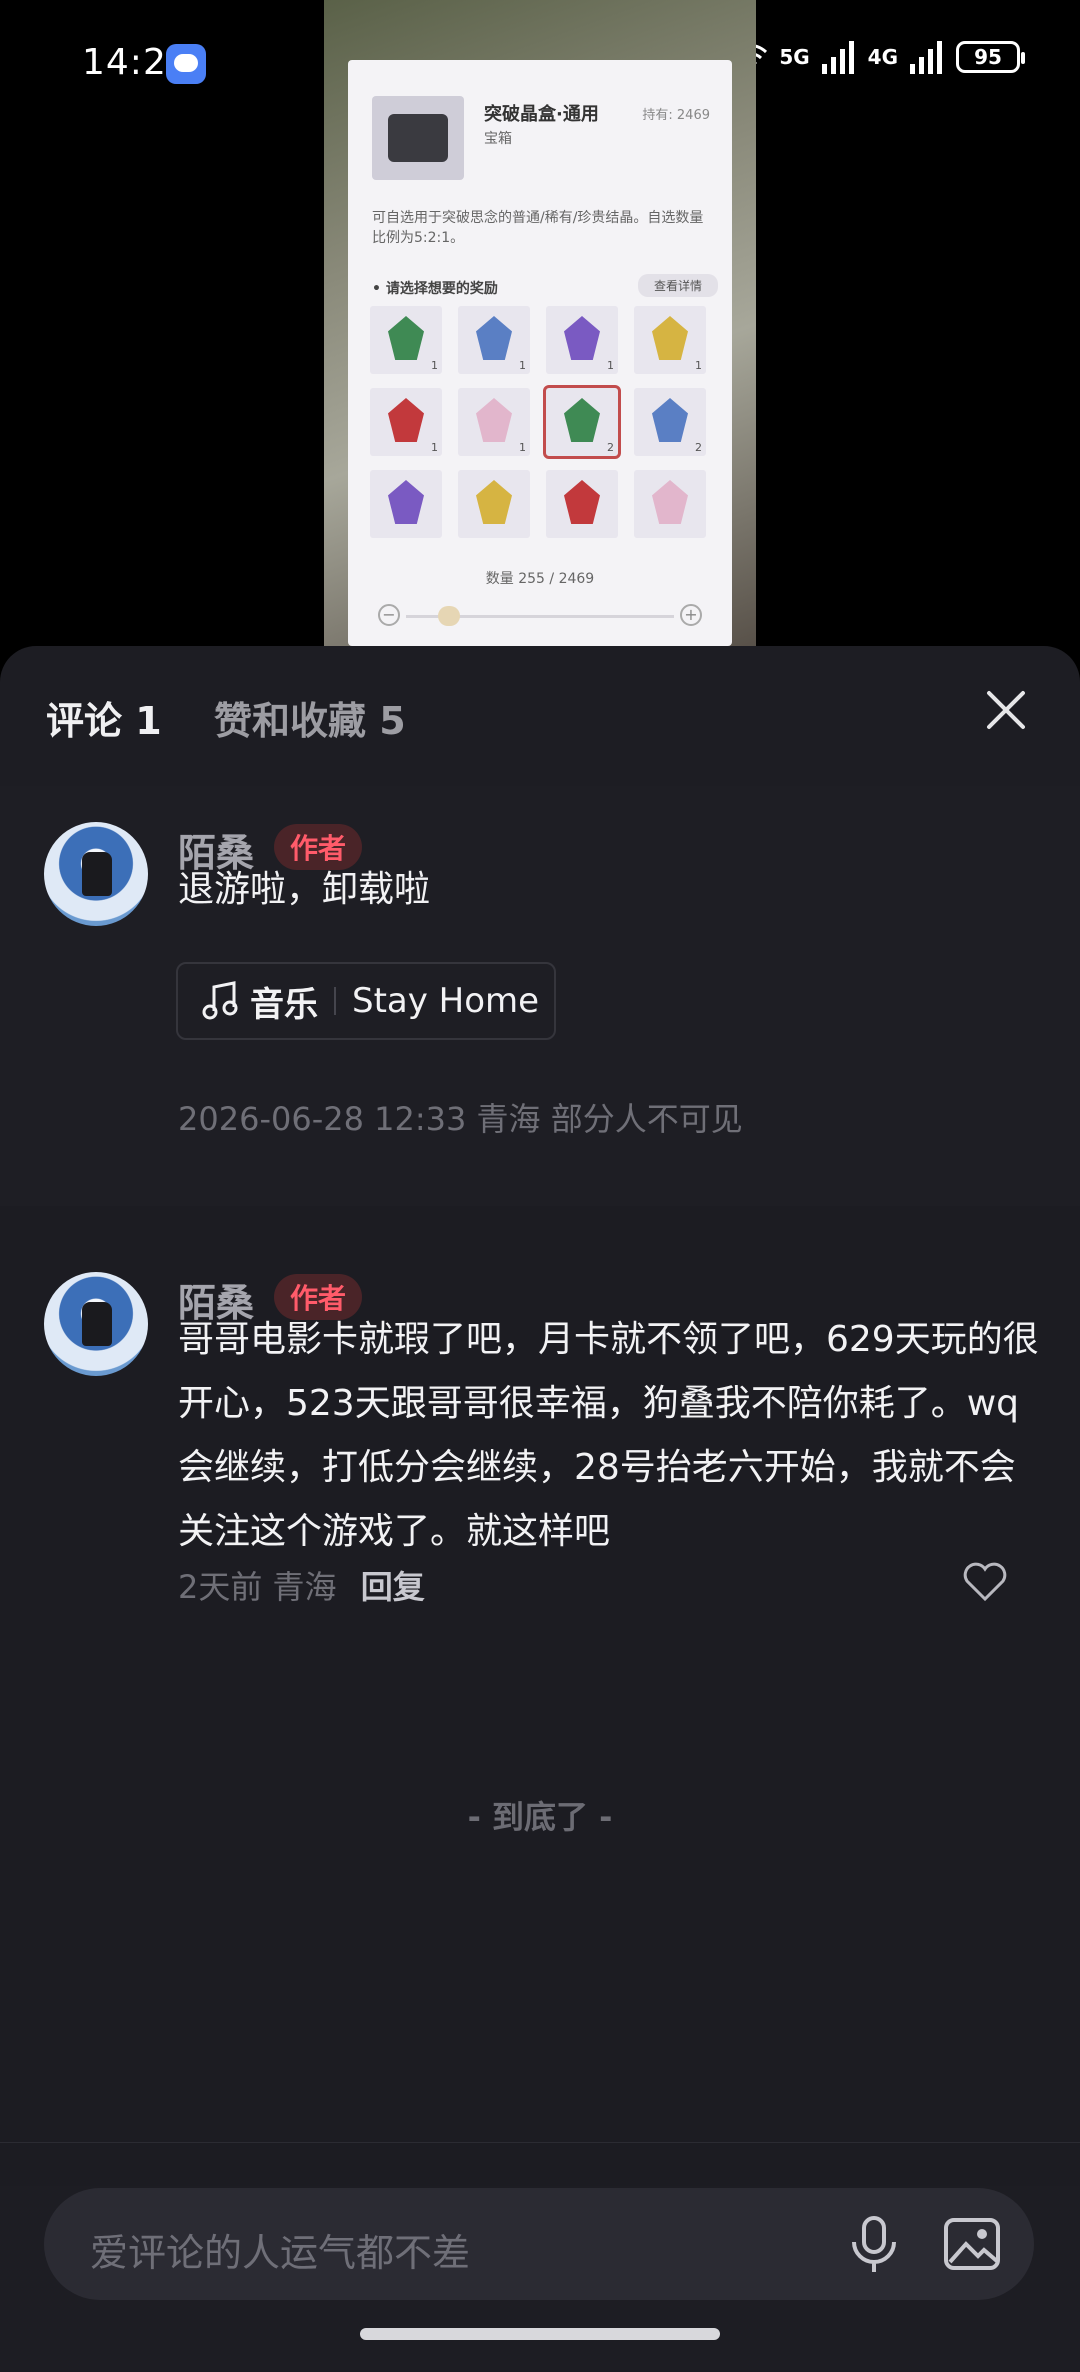 The width and height of the screenshot is (1080, 2372). I want to click on comment-tabs: 评论 1 赞和收藏 5, so click(540, 716).